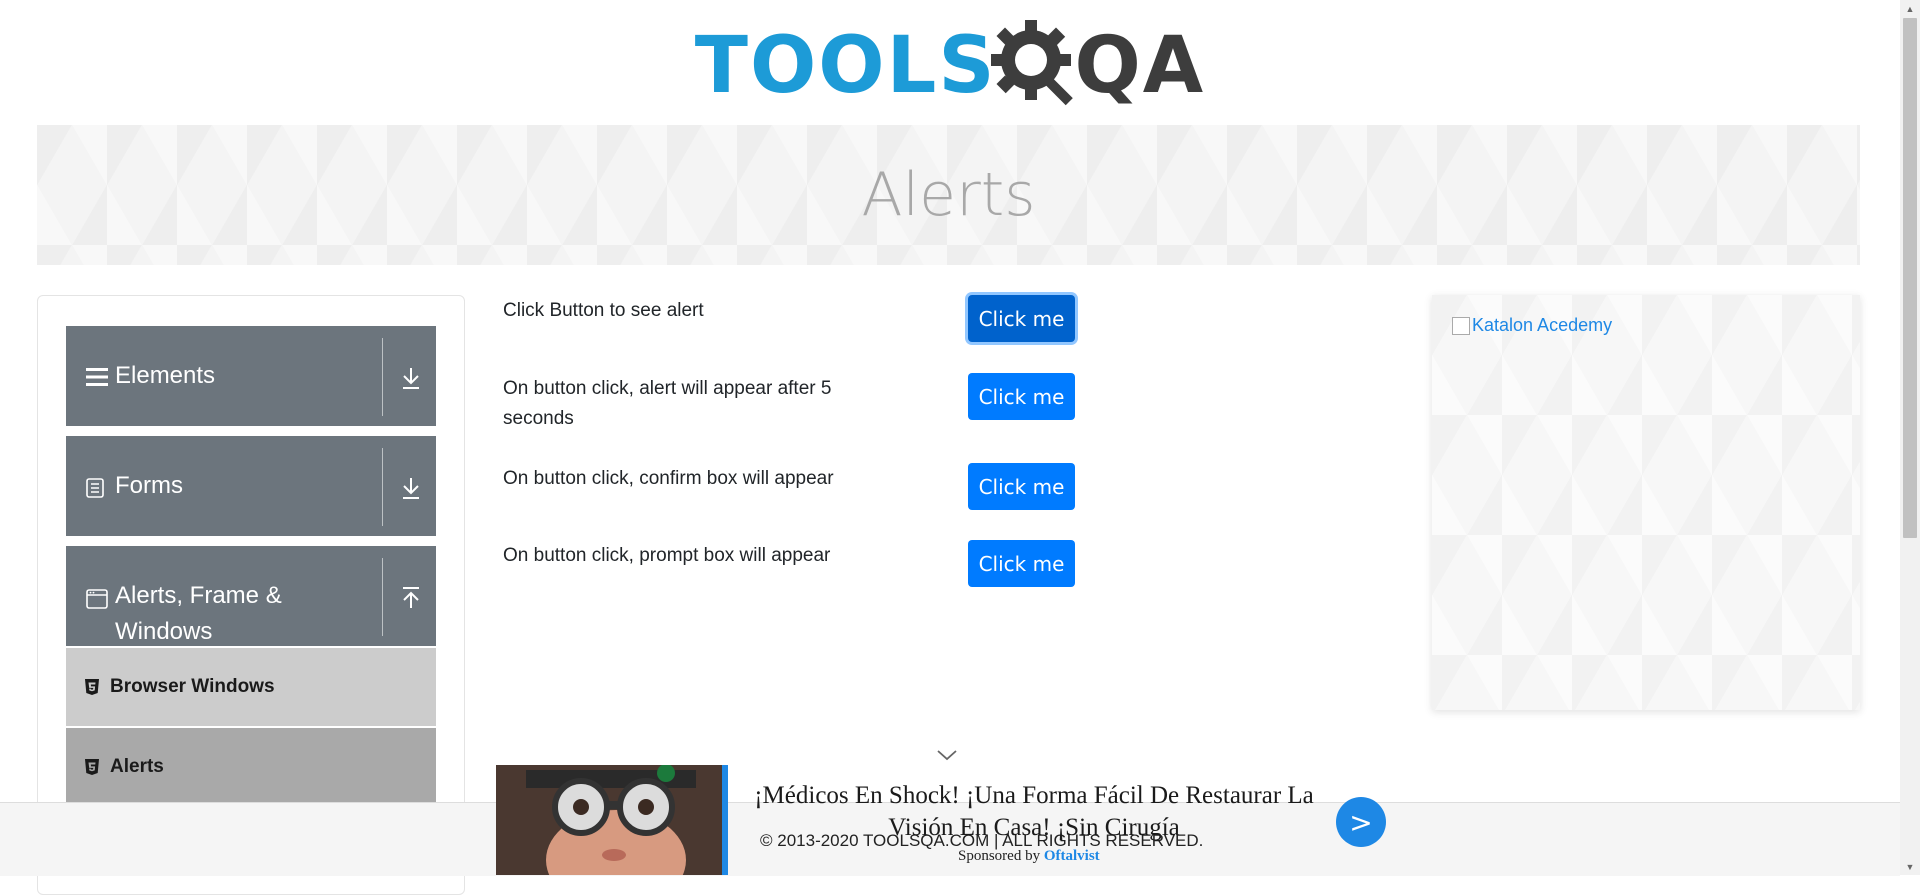  I want to click on hamburger-icon, so click(97, 377).